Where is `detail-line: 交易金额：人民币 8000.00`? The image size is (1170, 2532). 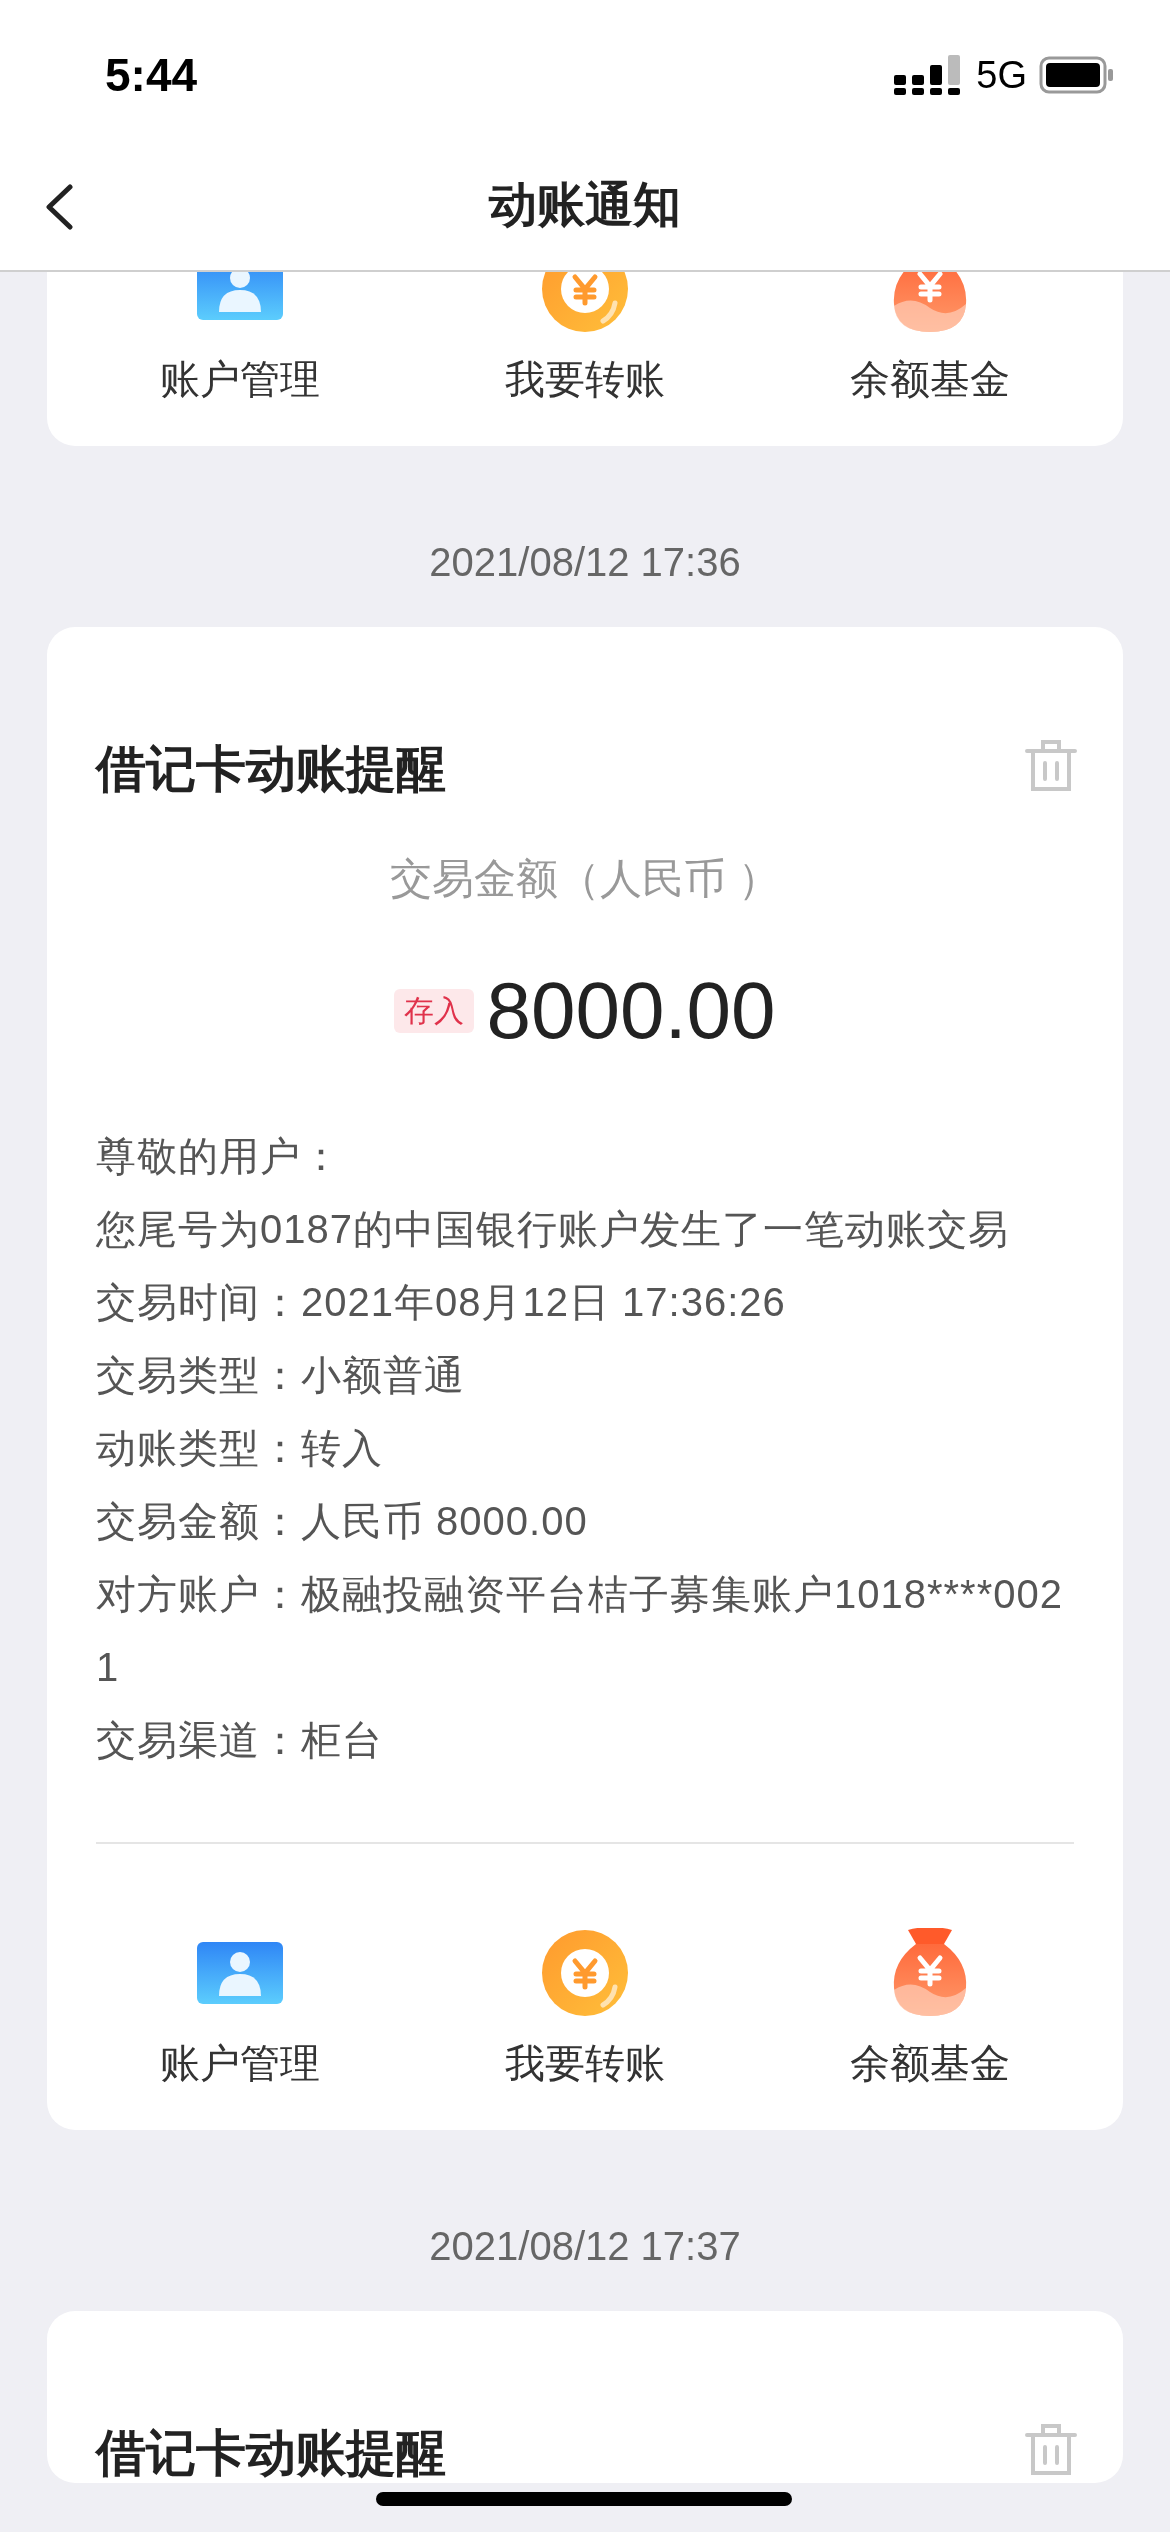 detail-line: 交易金额：人民币 8000.00 is located at coordinates (342, 1521).